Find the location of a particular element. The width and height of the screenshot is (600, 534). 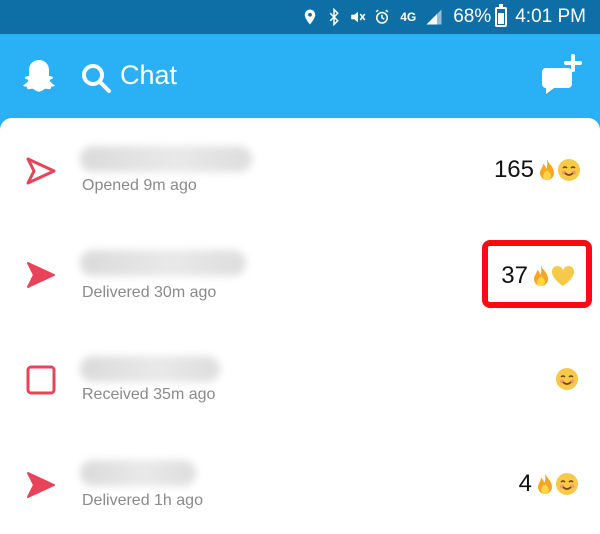

network-4g-icon: 4G is located at coordinates (408, 17).